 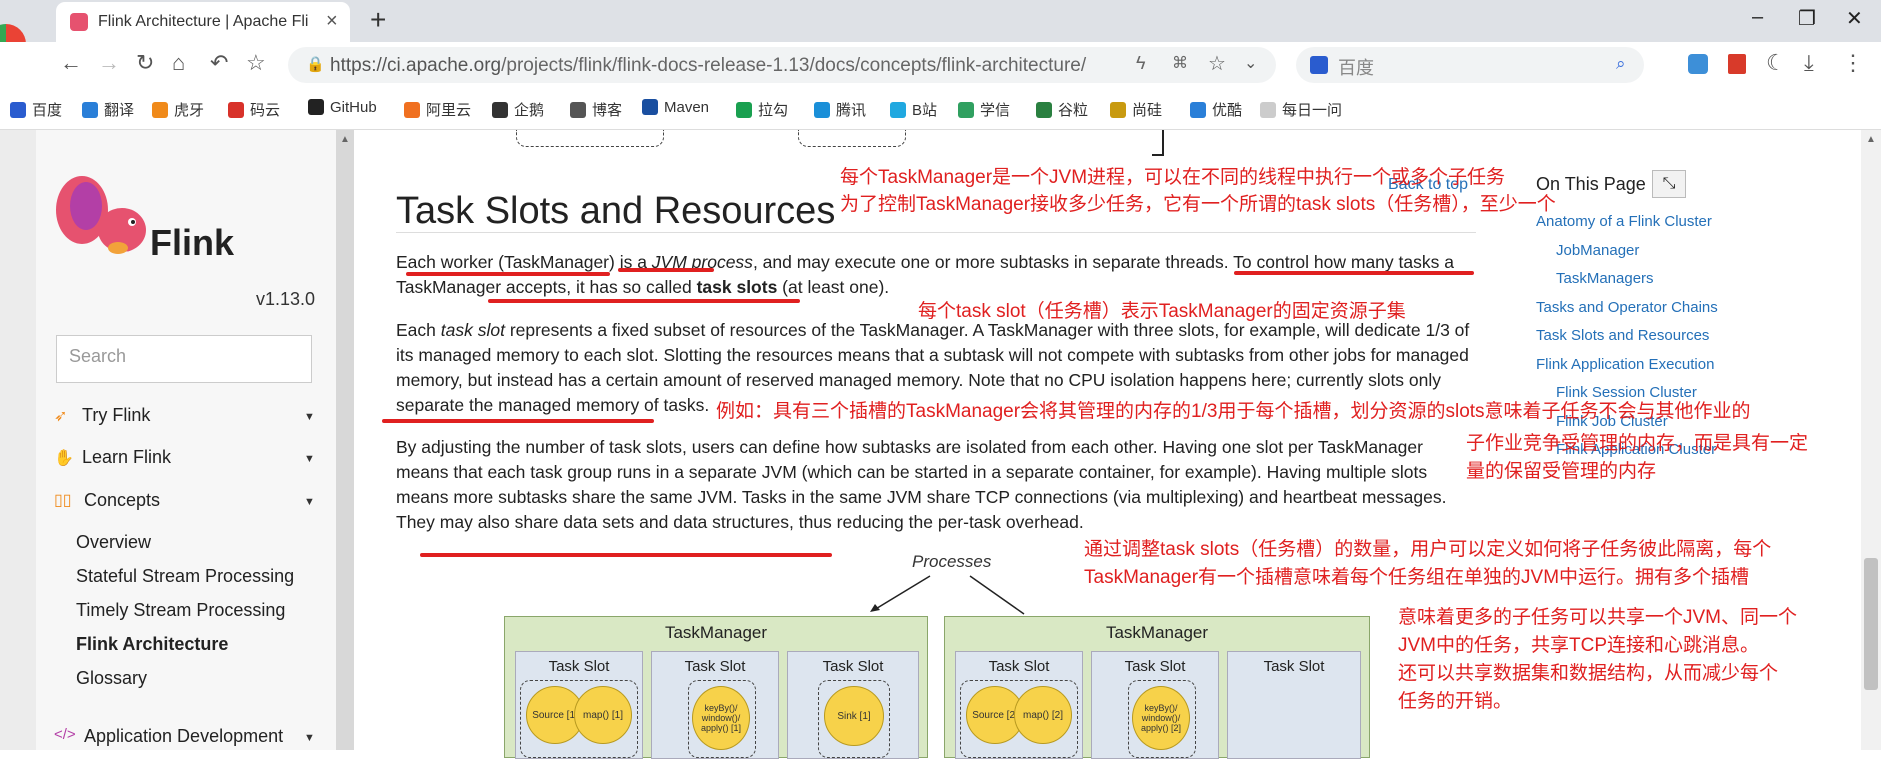 I want to click on sidebar-search-input: Search, so click(x=184, y=359).